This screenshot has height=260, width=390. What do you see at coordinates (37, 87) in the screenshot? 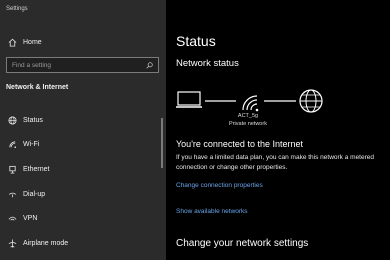
I see `section-heading: Network & Internet` at bounding box center [37, 87].